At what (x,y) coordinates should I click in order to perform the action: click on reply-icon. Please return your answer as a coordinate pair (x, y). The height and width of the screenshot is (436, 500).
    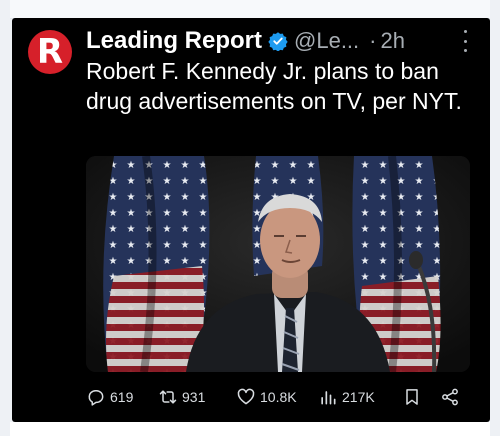
    Looking at the image, I should click on (96, 398).